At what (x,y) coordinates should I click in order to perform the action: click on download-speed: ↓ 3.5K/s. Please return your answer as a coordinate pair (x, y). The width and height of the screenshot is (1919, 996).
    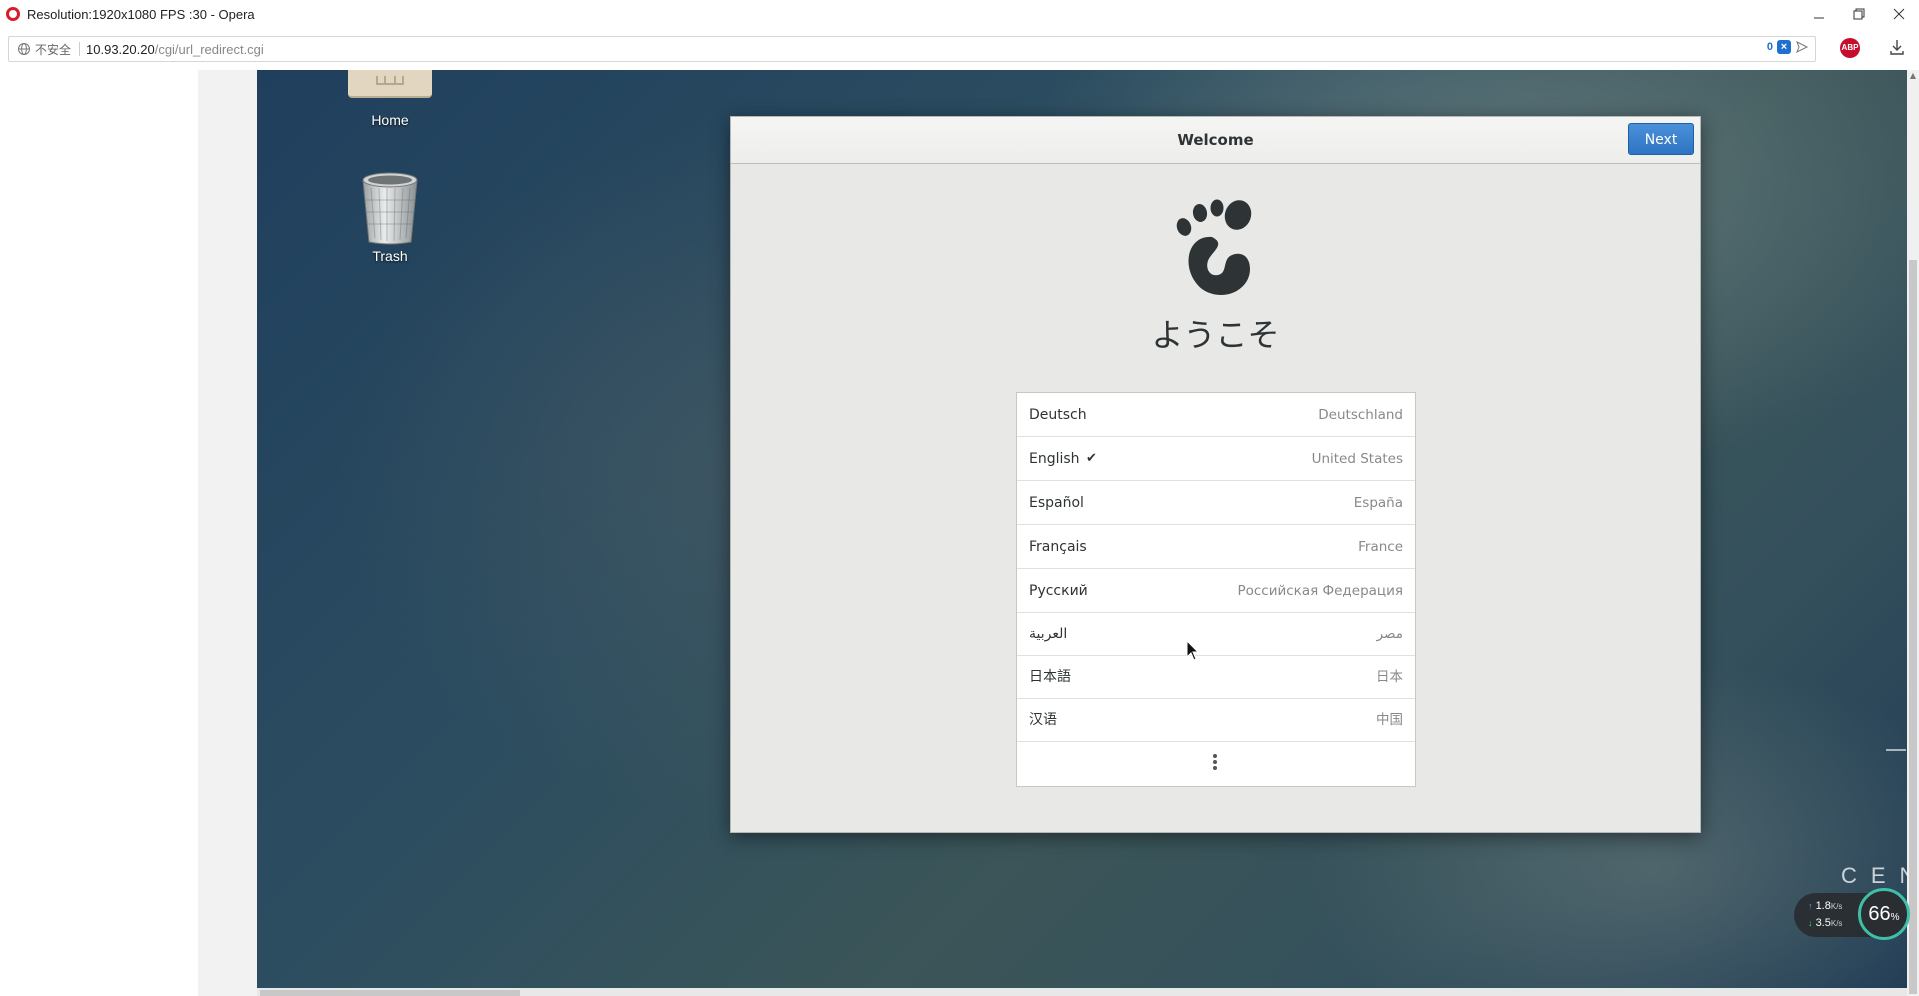
    Looking at the image, I should click on (1825, 923).